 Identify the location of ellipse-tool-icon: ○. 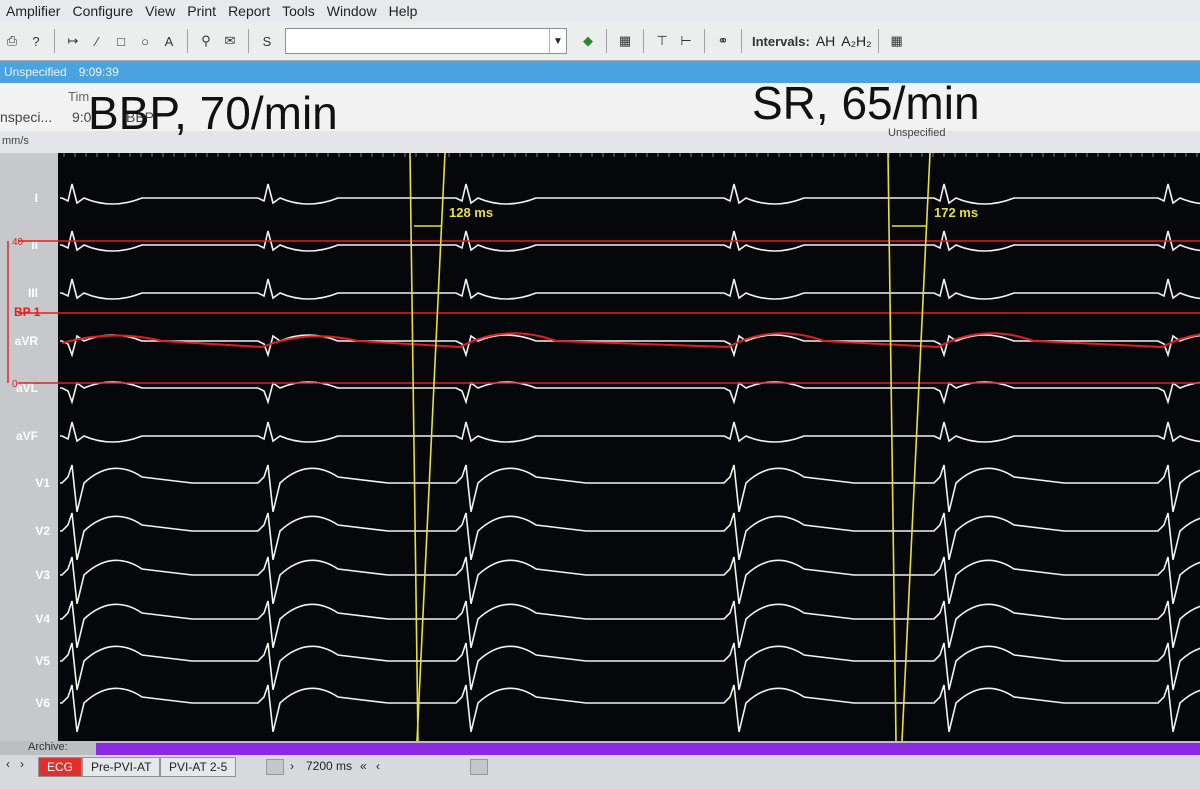
(145, 41).